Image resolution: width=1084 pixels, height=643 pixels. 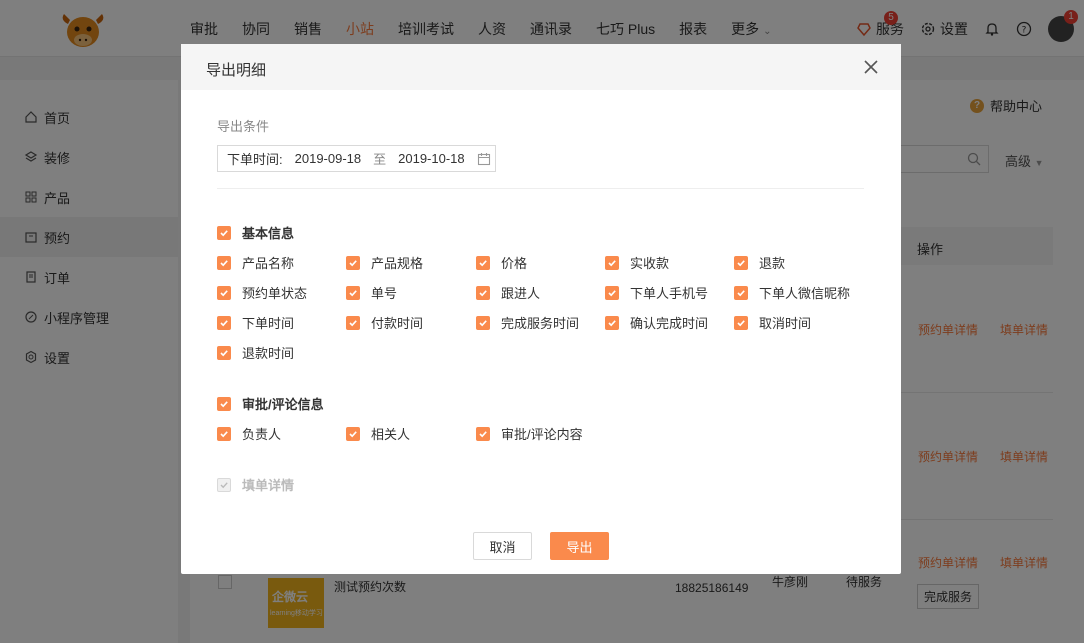 What do you see at coordinates (268, 233) in the screenshot?
I see `checkbox-label: 基本信息` at bounding box center [268, 233].